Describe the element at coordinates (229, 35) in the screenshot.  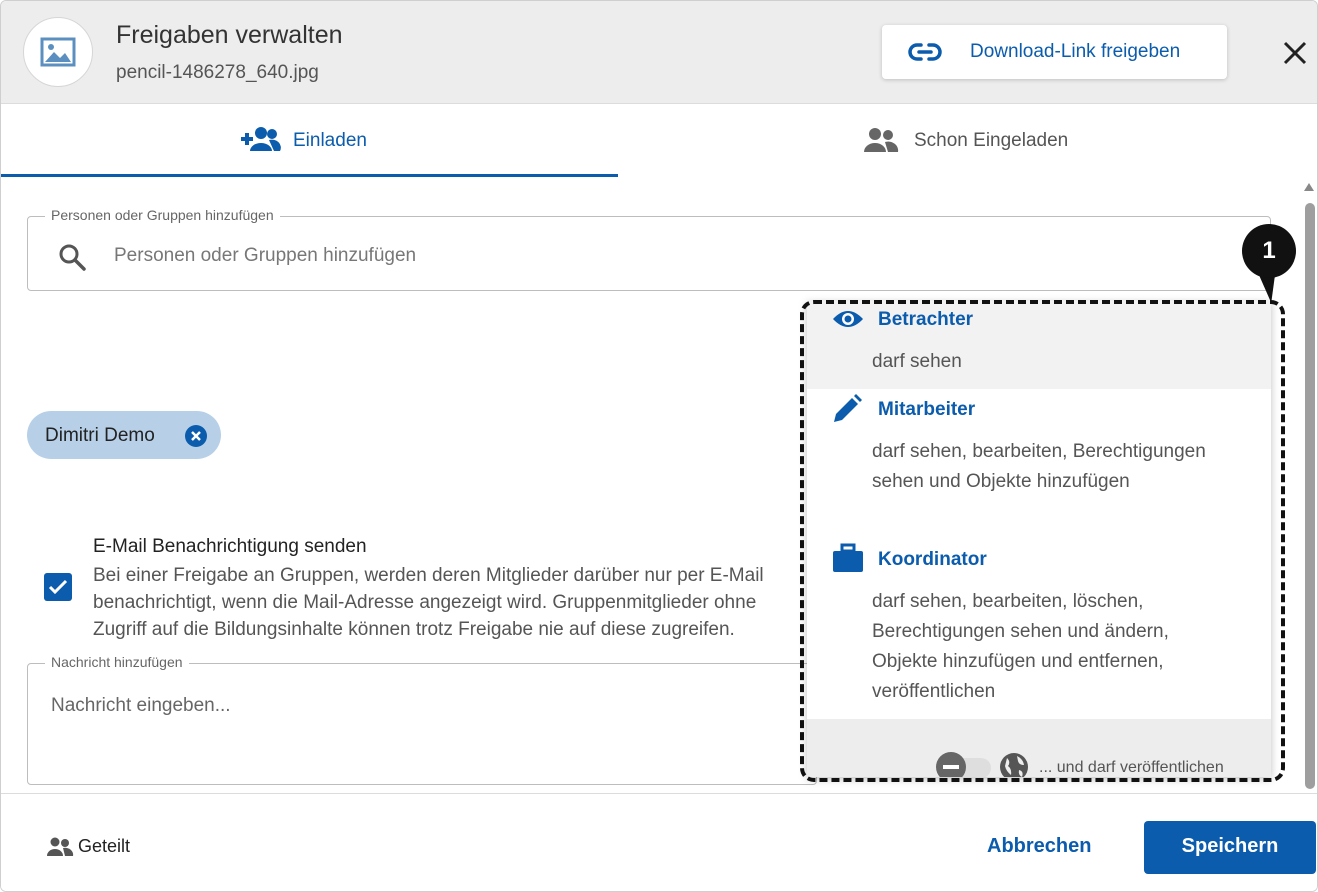
I see `dialog-title: Freigaben verwalten` at that location.